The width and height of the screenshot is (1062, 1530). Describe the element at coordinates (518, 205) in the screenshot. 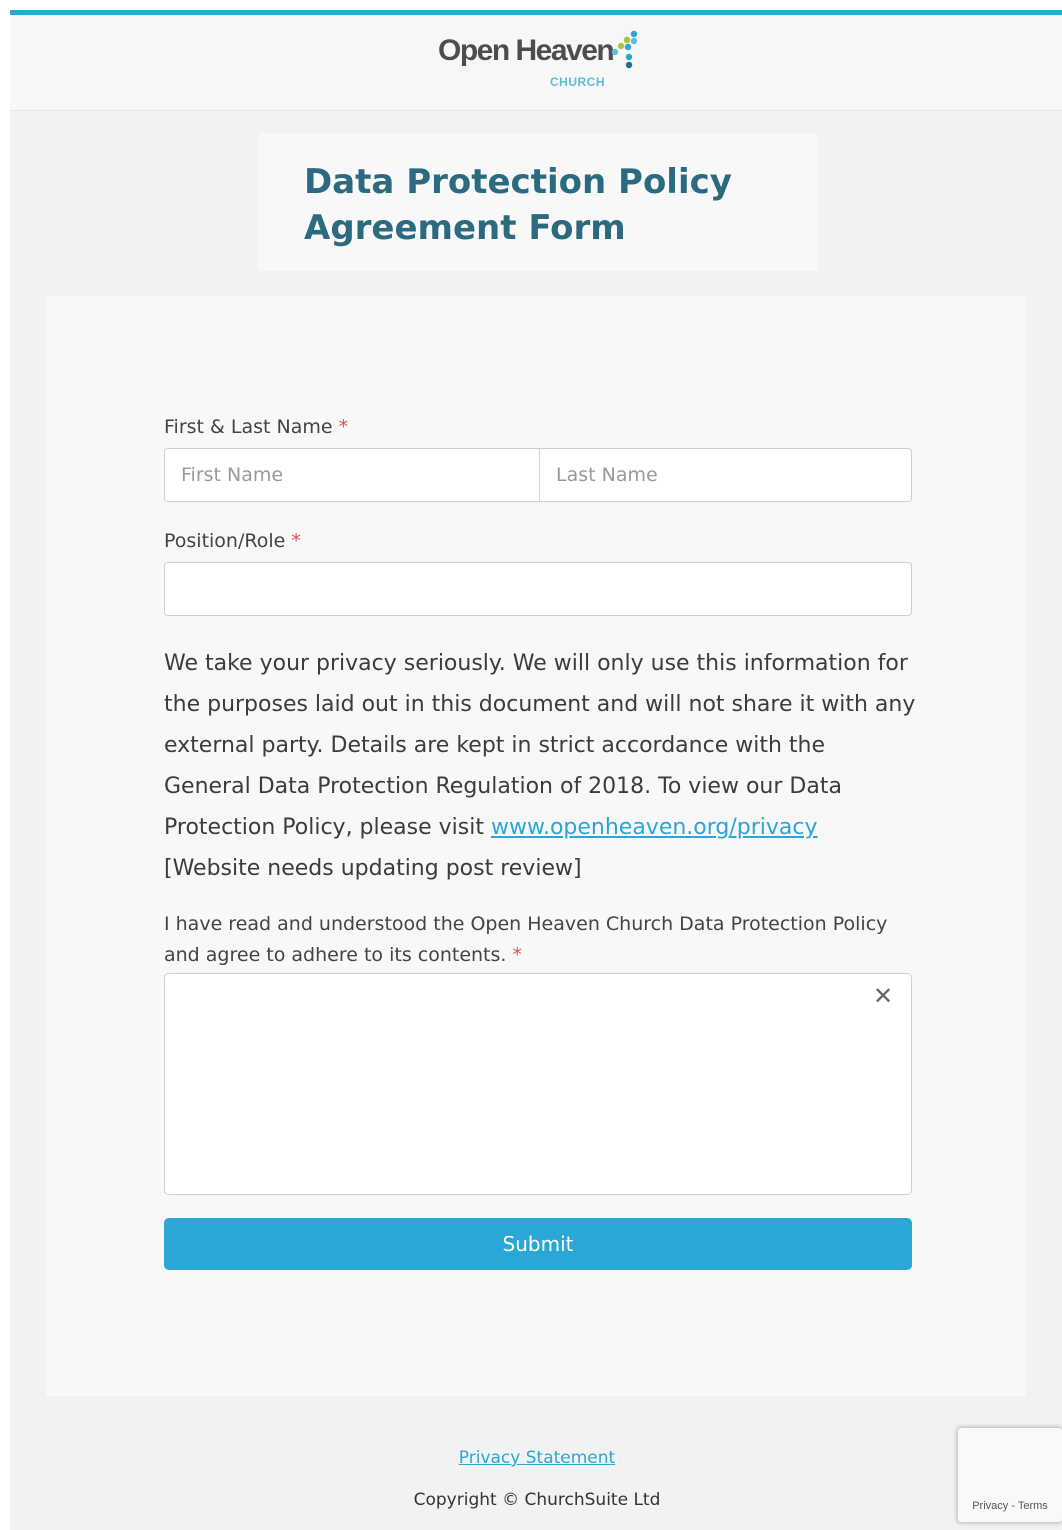

I see `page-title: Data Protection Policy Agreement Form` at that location.